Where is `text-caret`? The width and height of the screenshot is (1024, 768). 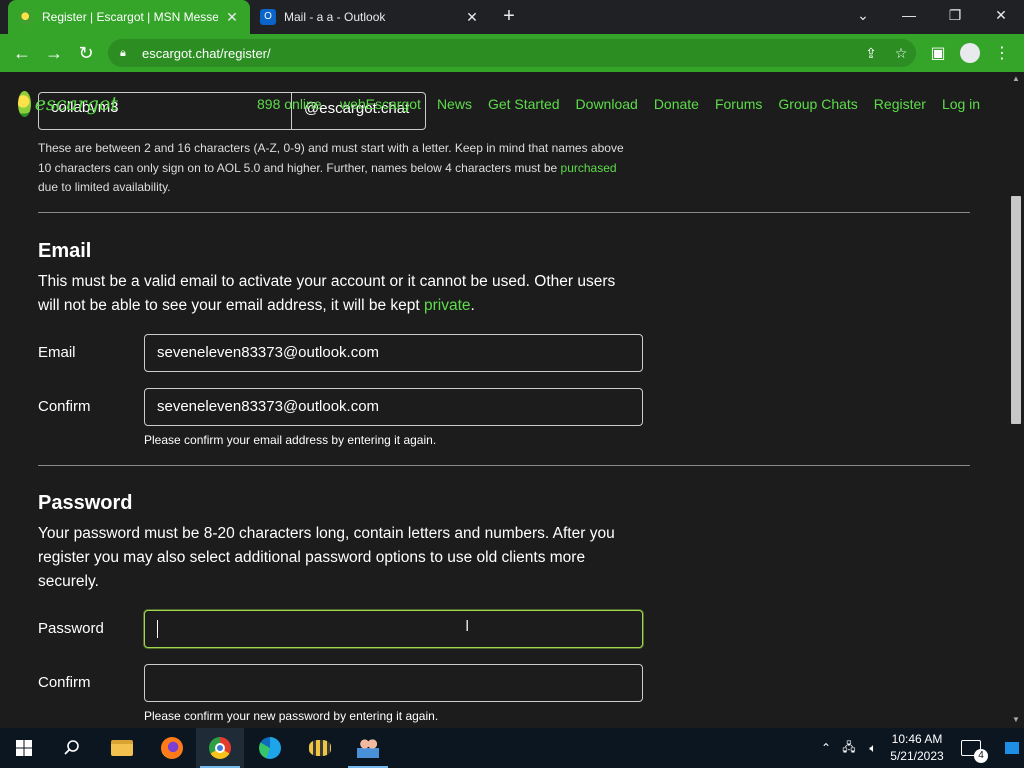 text-caret is located at coordinates (157, 629).